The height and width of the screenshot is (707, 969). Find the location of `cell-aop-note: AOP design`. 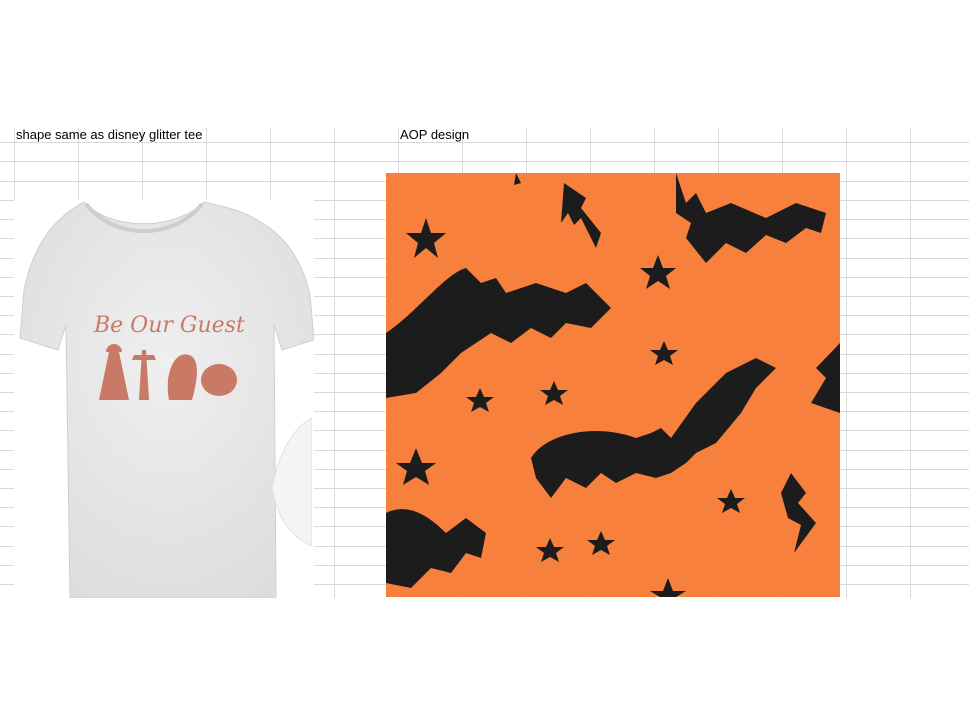

cell-aop-note: AOP design is located at coordinates (434, 135).